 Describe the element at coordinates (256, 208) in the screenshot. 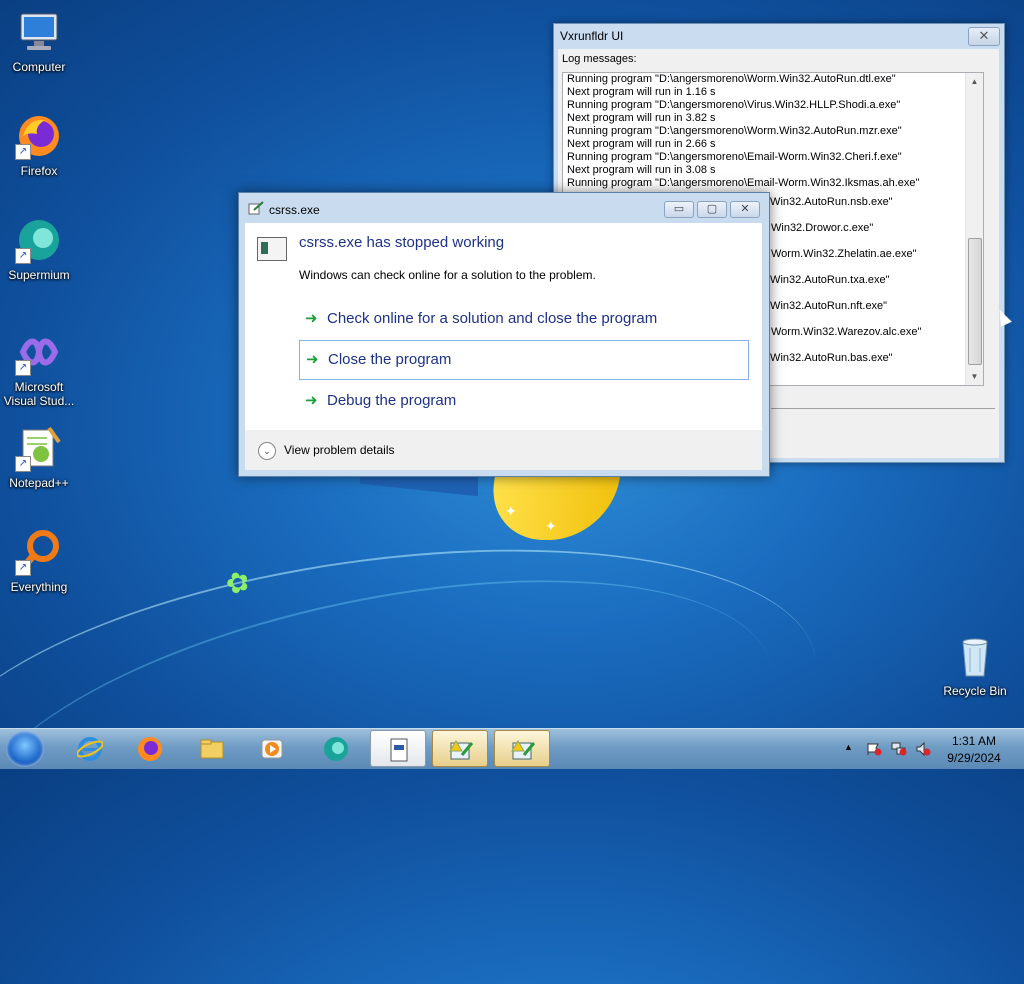

I see `error-report-icon` at that location.